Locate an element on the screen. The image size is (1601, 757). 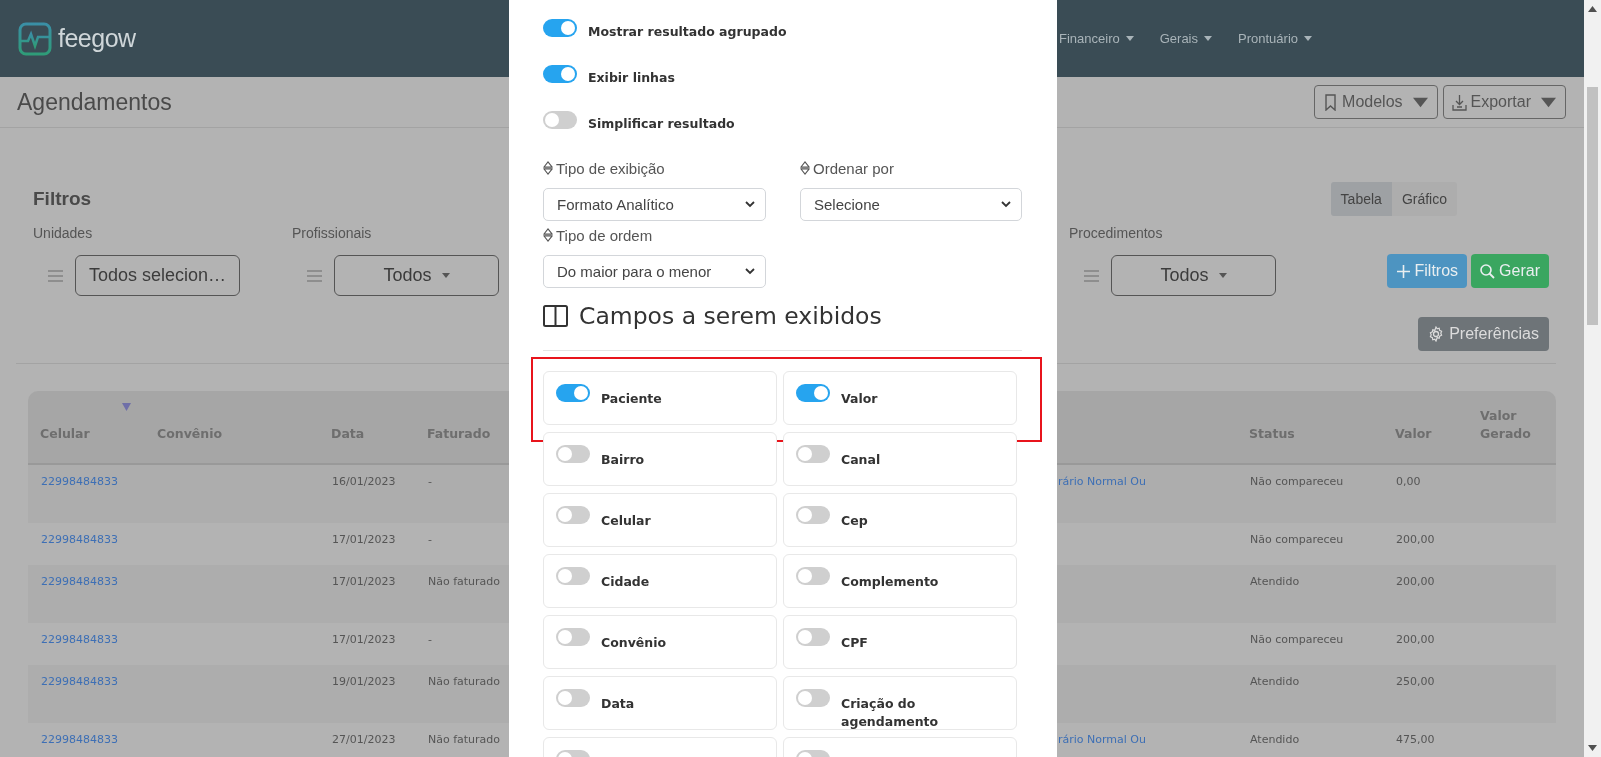
table-cell: 0,00 is located at coordinates (1408, 481).